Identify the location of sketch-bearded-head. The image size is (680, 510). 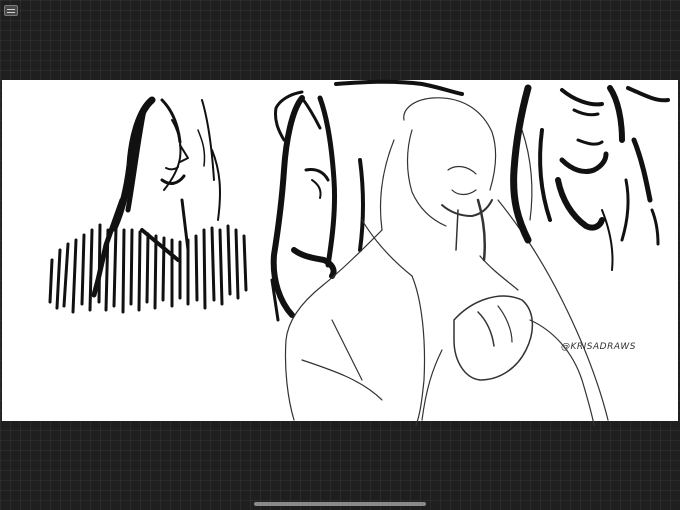
(590, 177).